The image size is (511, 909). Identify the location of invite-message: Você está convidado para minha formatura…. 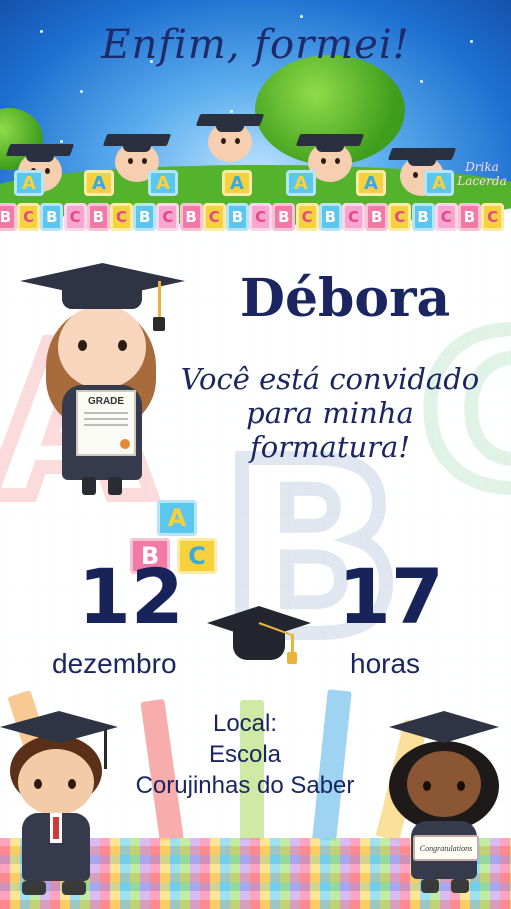
(330, 413).